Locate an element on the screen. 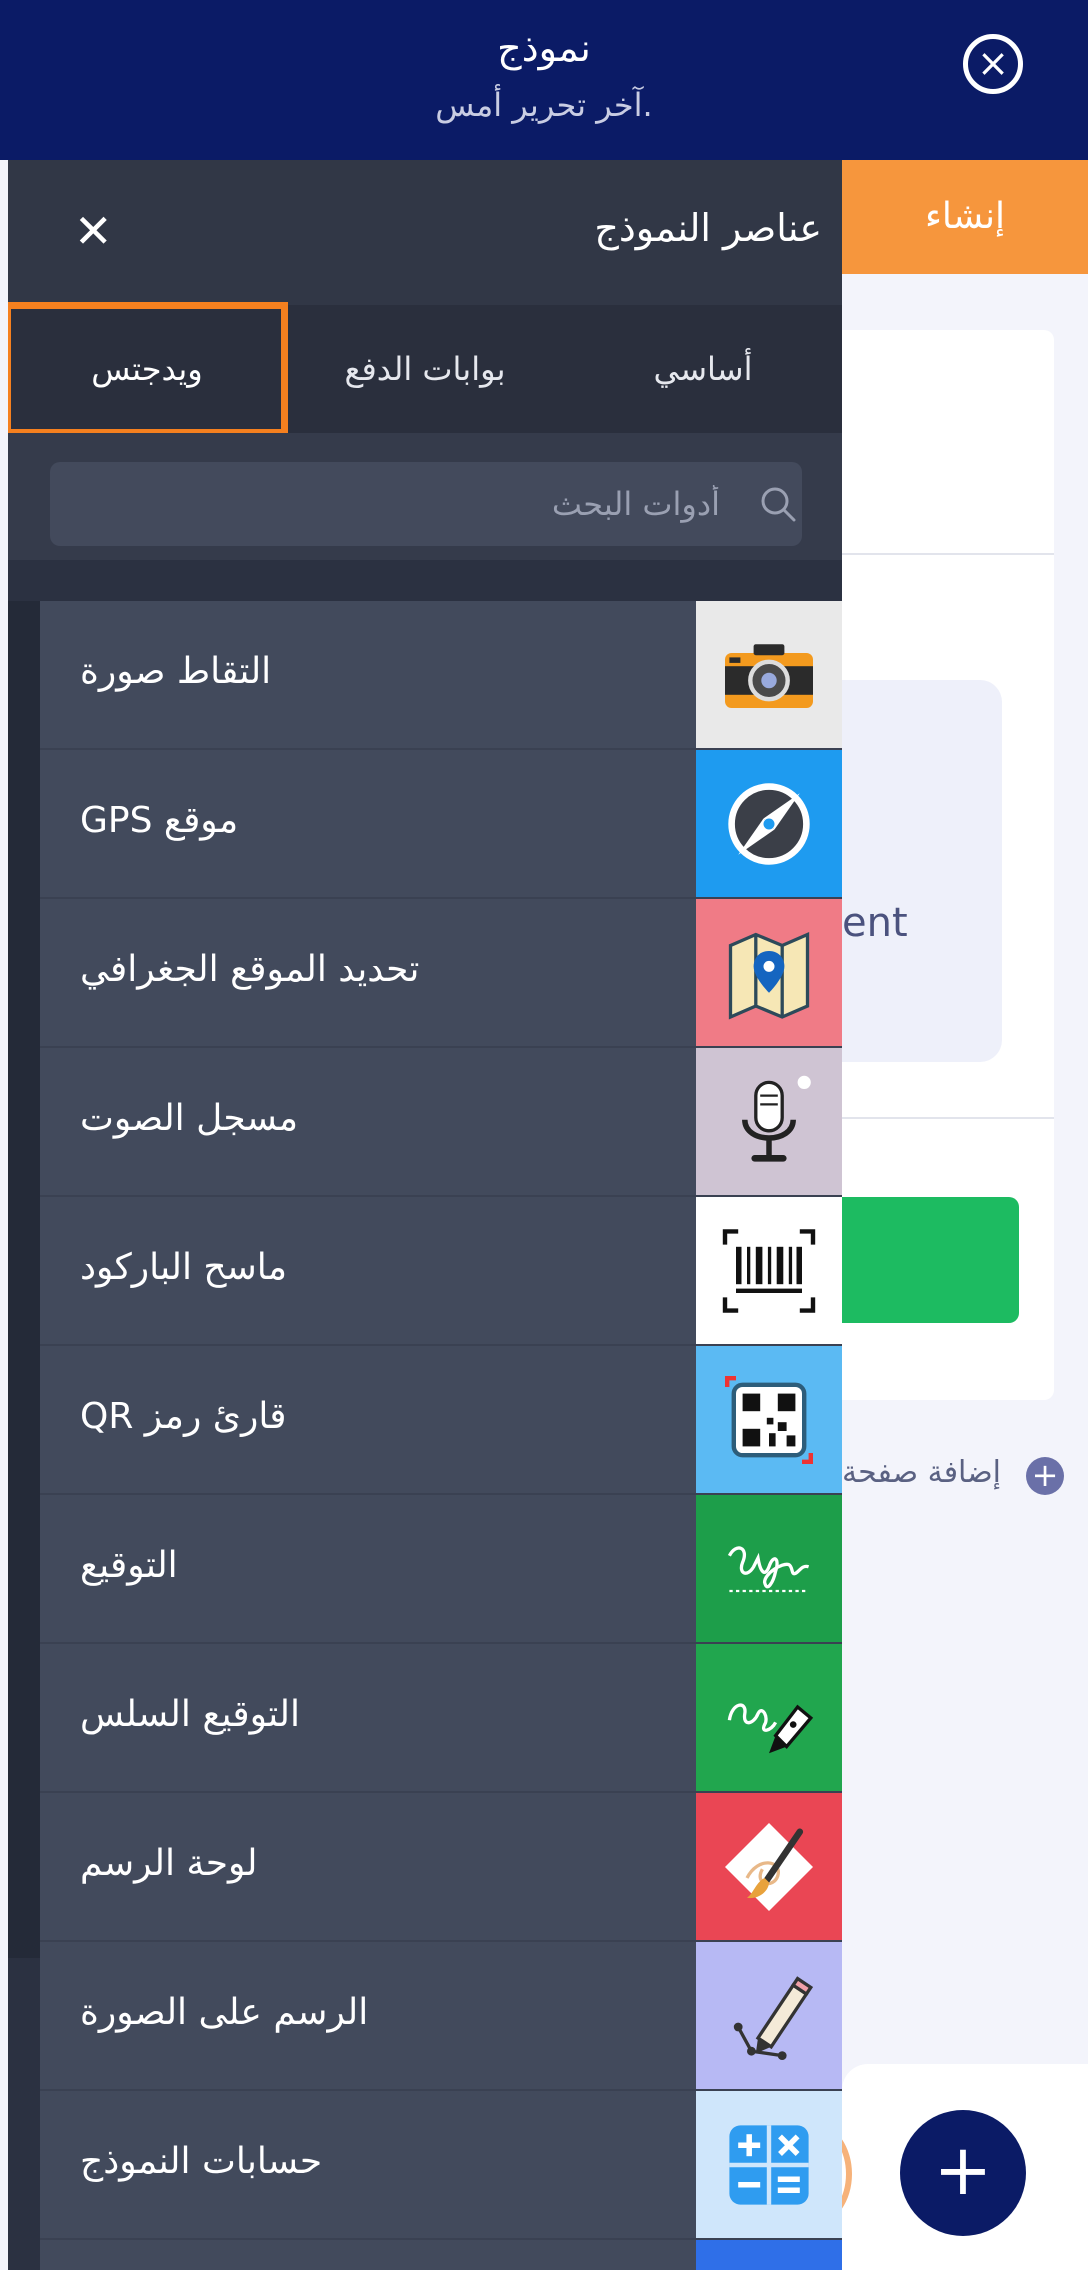  list-item-draw-on-image: الرسم على الصورة is located at coordinates (441, 2016).